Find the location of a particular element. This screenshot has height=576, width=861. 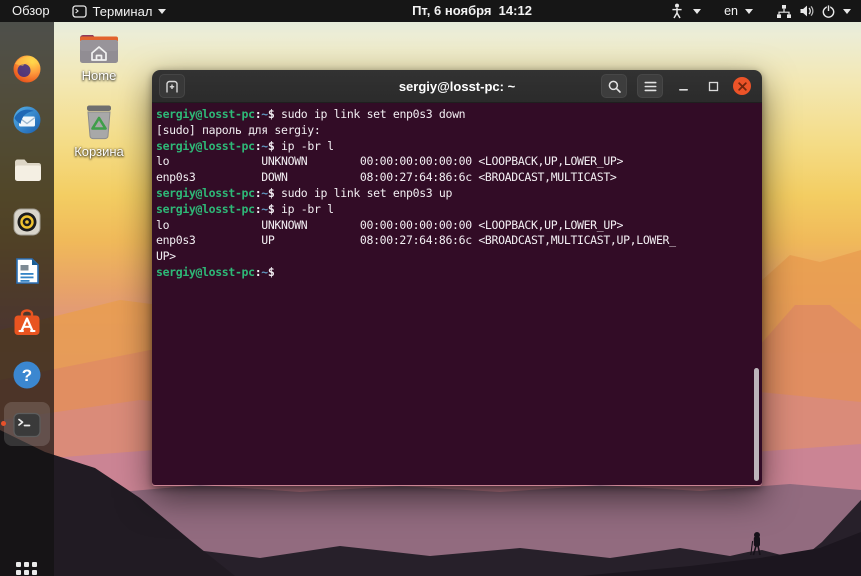

dock-item-firefox is located at coordinates (27, 69).